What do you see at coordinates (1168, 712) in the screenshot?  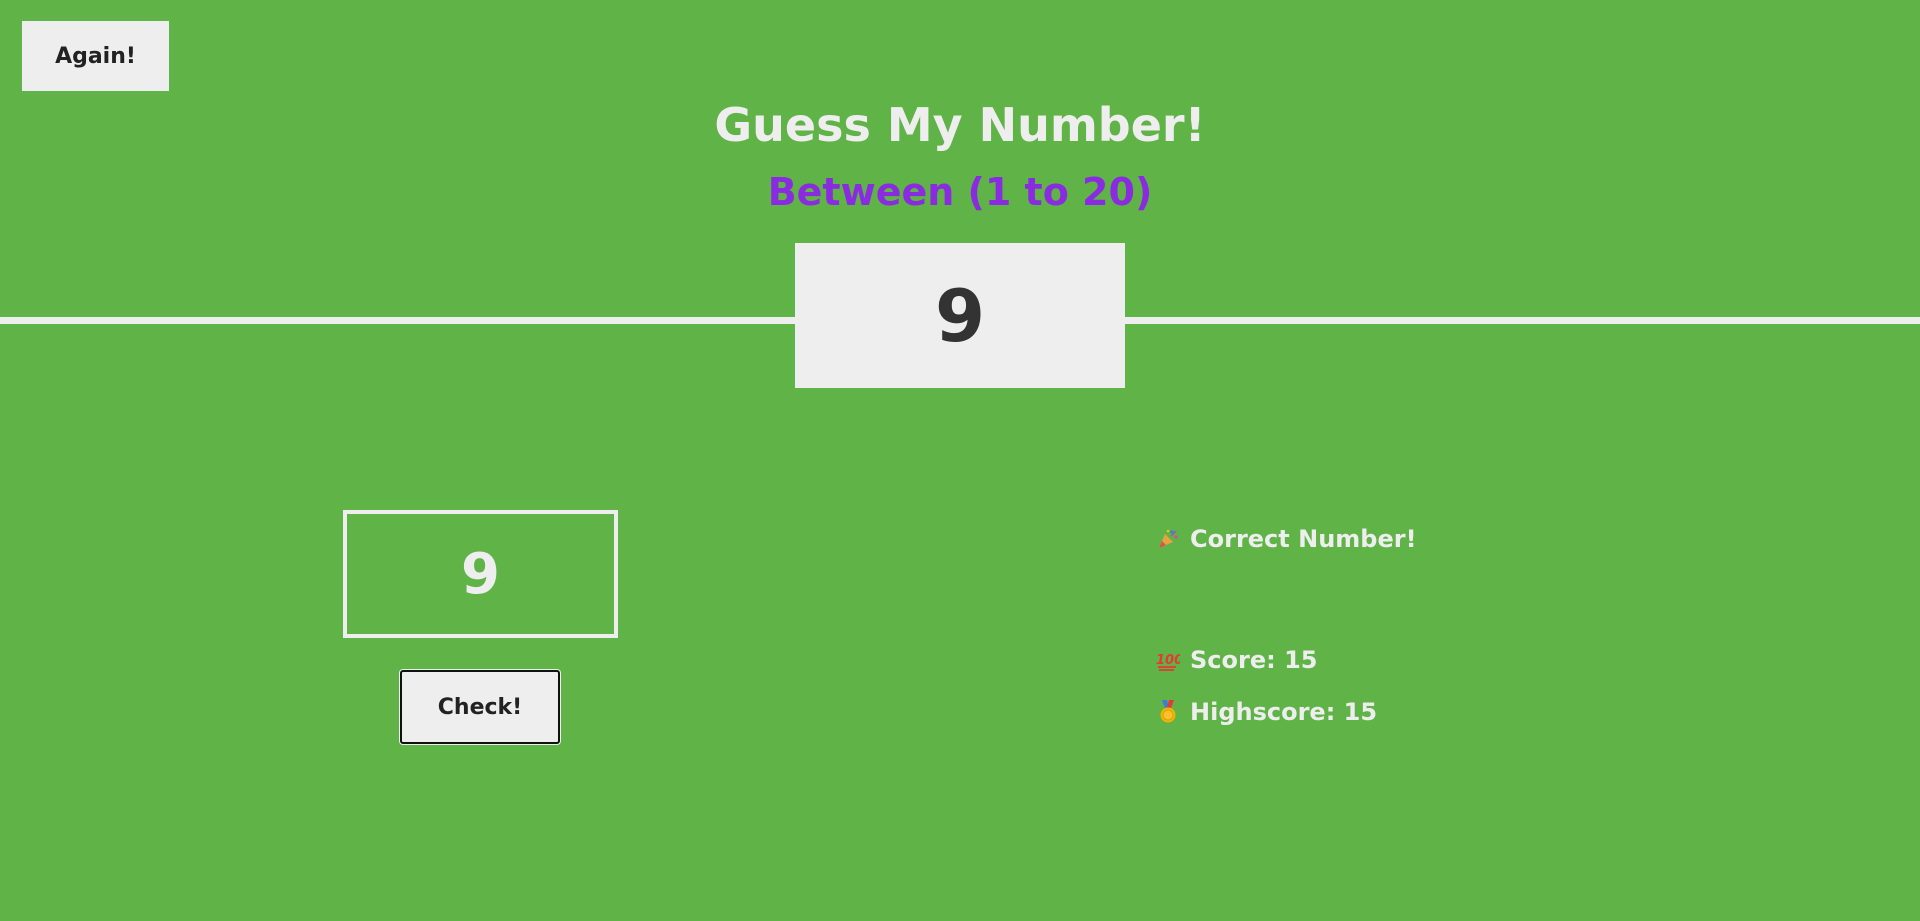 I see `medal-icon` at bounding box center [1168, 712].